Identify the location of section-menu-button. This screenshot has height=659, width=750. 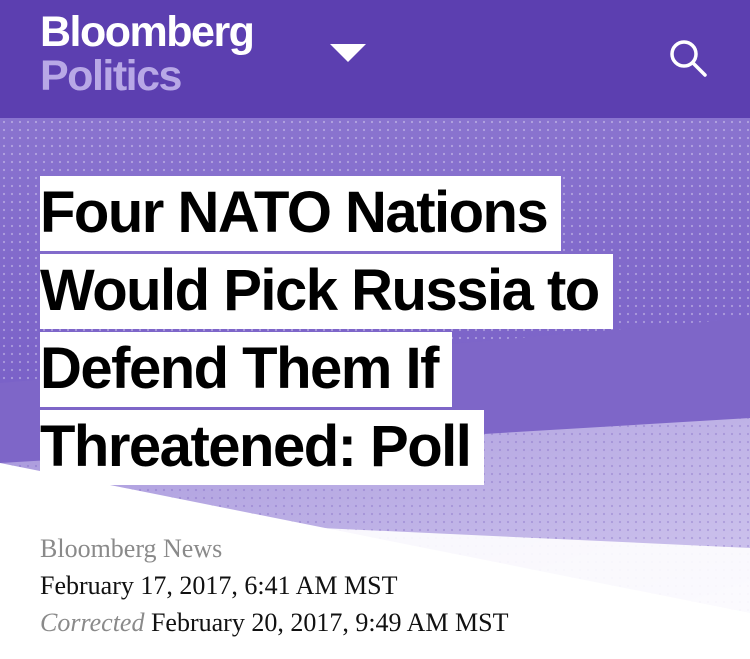
(348, 53).